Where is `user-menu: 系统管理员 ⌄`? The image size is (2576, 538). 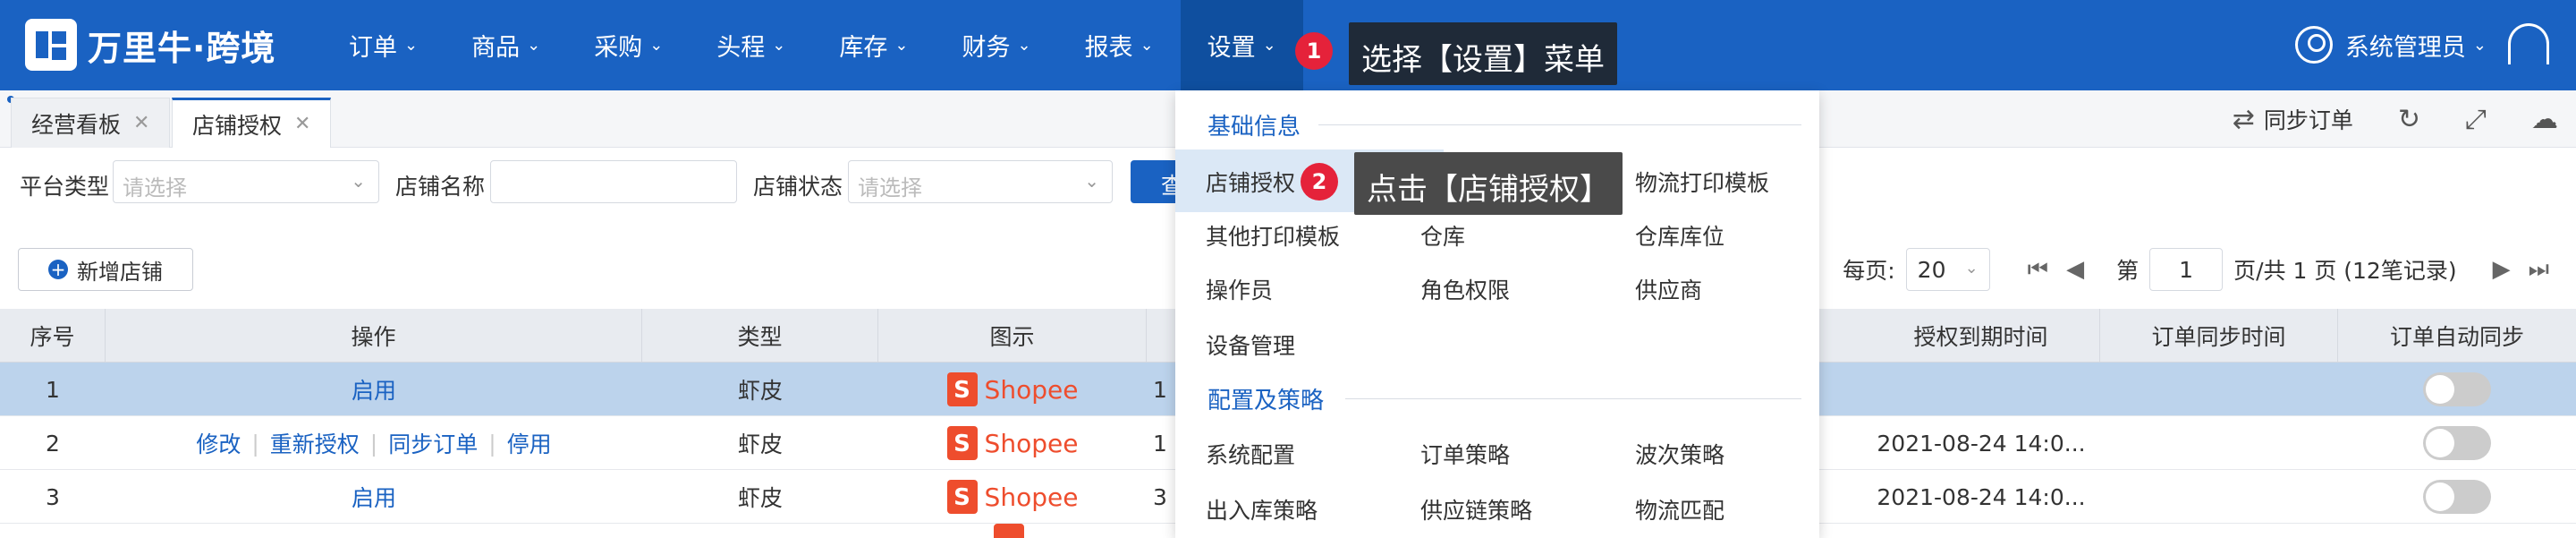
user-menu: 系统管理员 ⌄ is located at coordinates (2390, 44).